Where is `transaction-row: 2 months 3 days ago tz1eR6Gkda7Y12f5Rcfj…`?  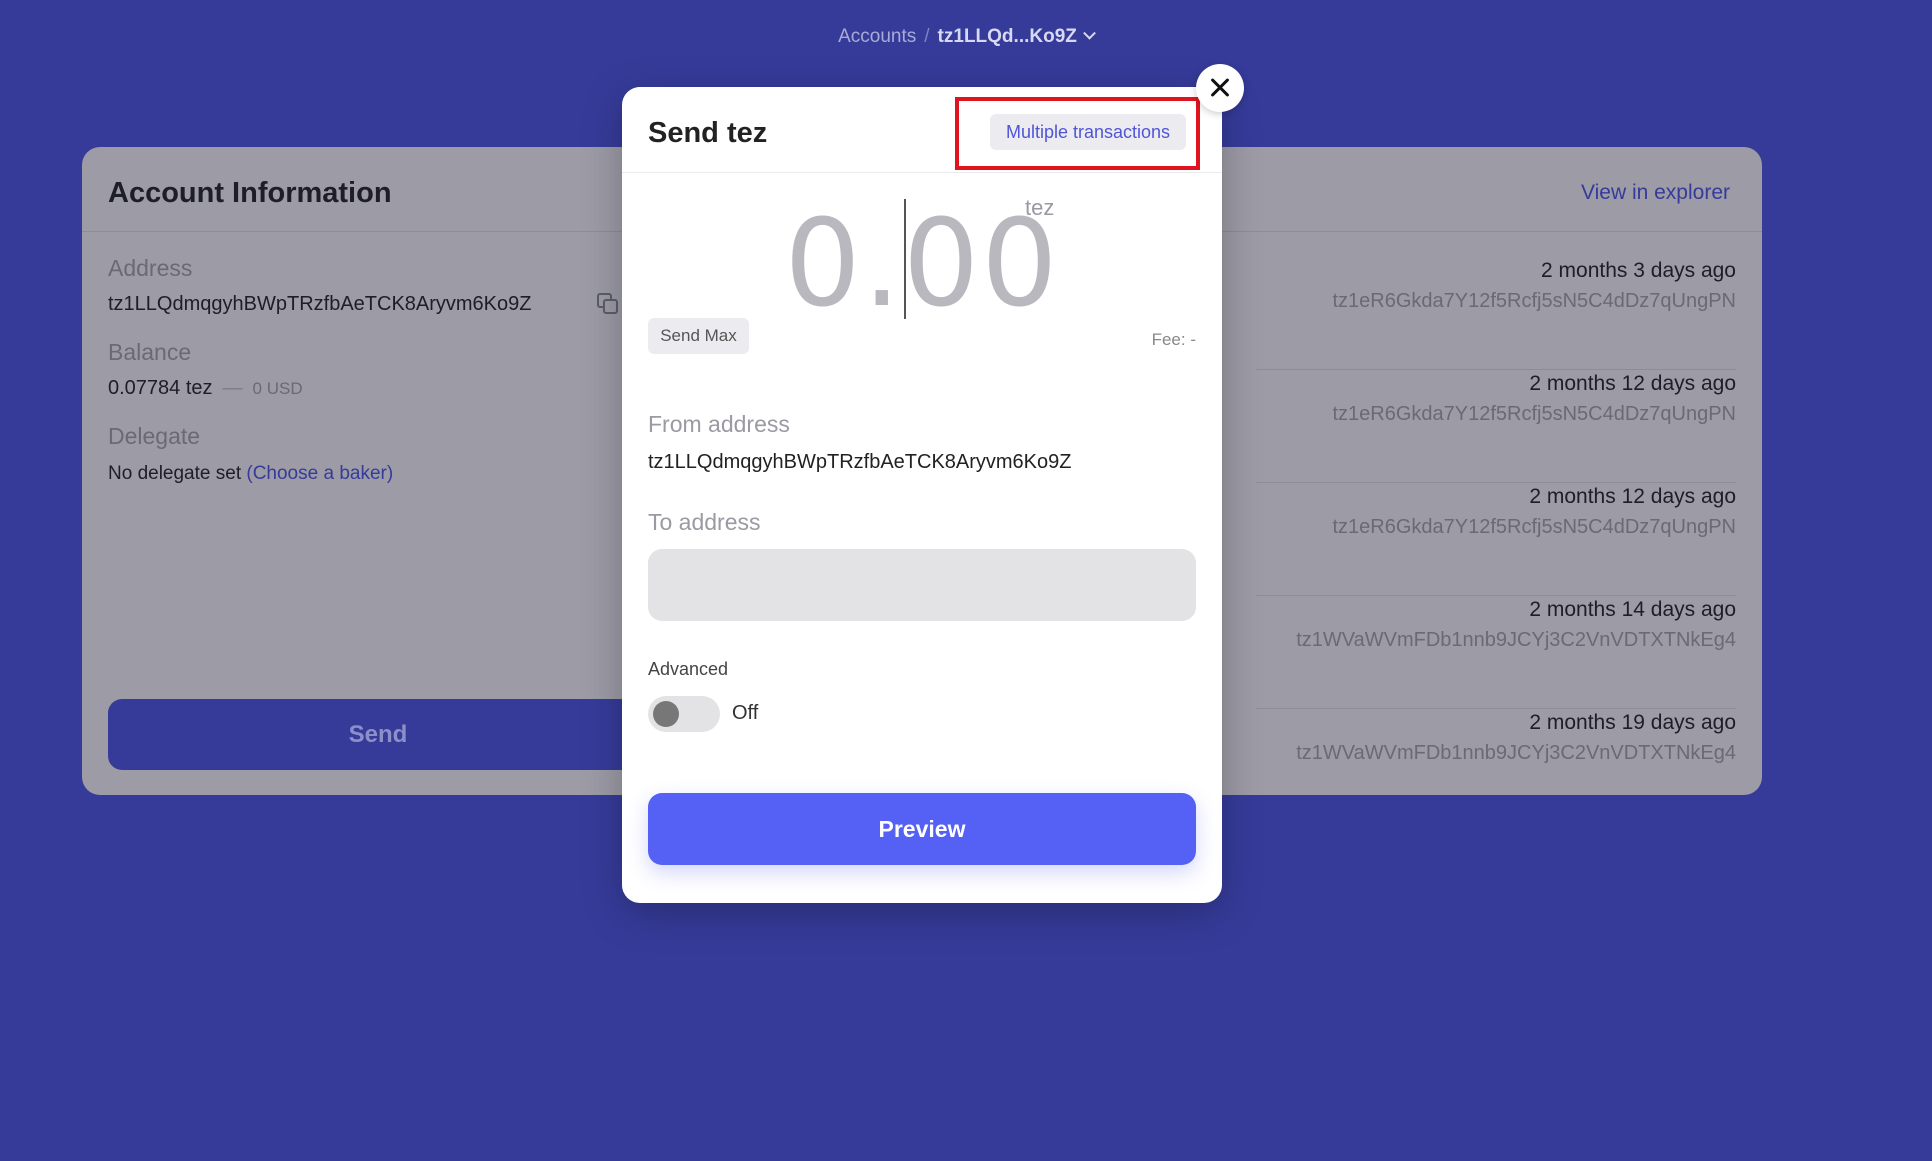 transaction-row: 2 months 3 days ago tz1eR6Gkda7Y12f5Rcfj… is located at coordinates (1496, 313).